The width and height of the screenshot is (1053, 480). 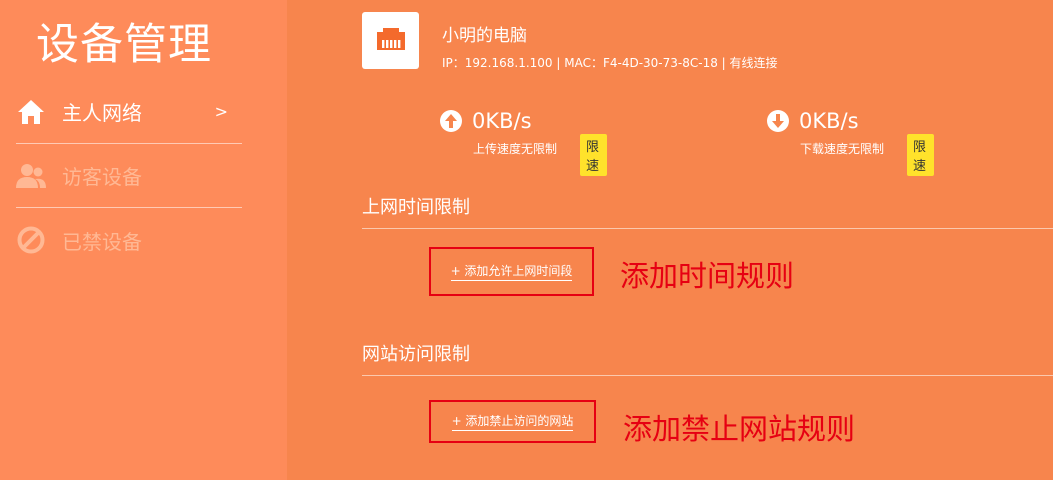 I want to click on upload-speed: 0KB/s 上传速度无限制 限 速, so click(x=524, y=142).